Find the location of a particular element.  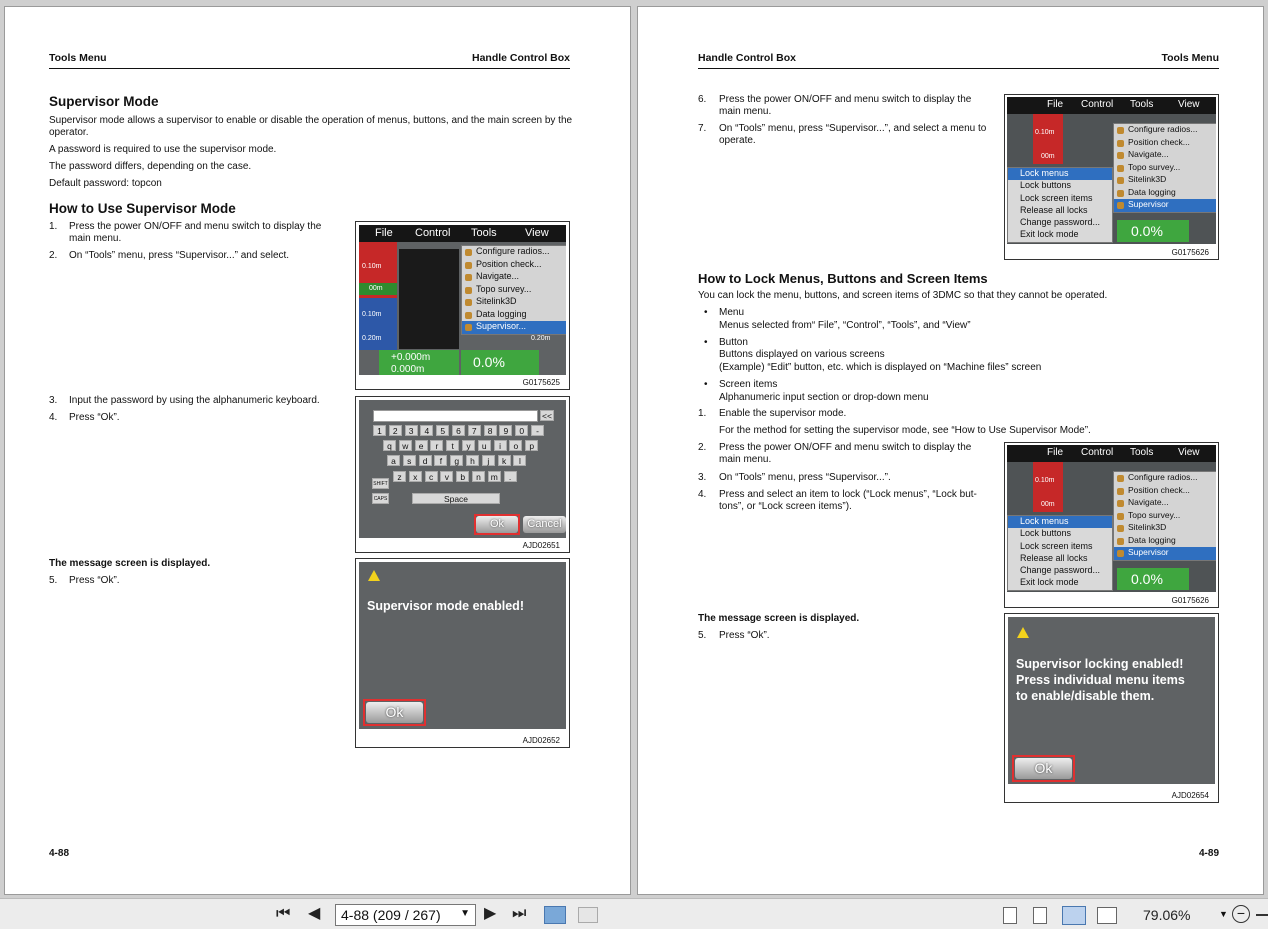

key-e: e is located at coordinates (421, 445).